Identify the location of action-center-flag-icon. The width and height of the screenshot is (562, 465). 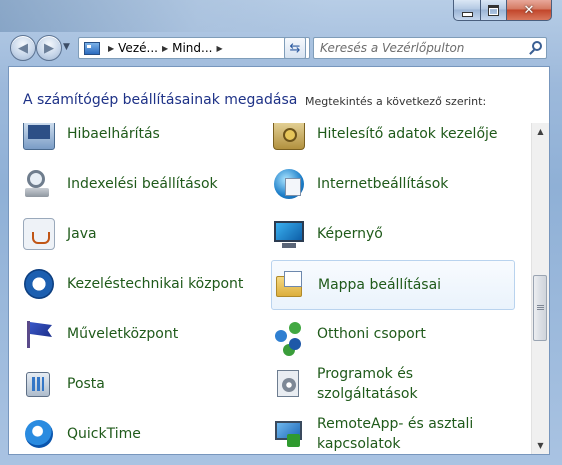
(39, 334).